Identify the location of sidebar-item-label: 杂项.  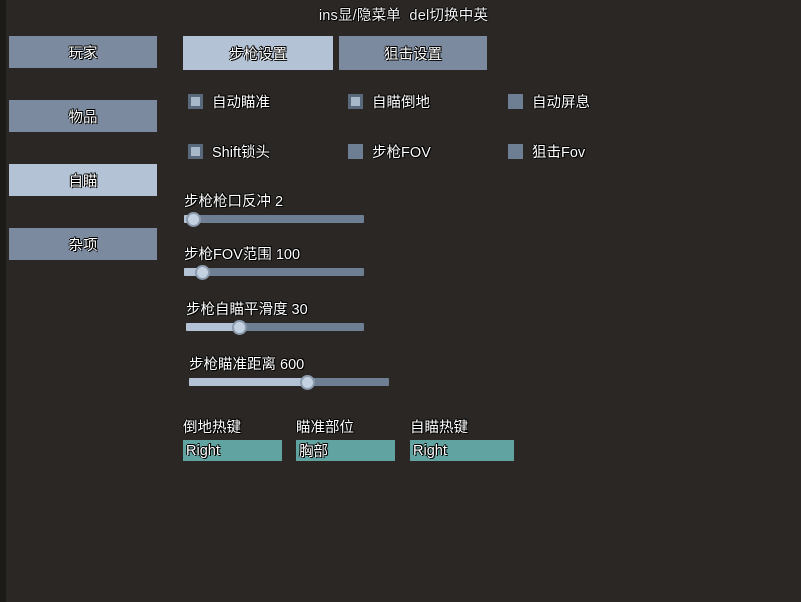
(83, 245).